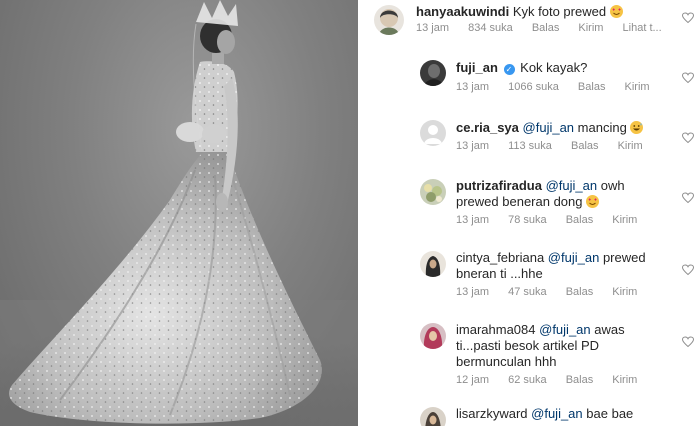  Describe the element at coordinates (533, 87) in the screenshot. I see `comment-likes: 1066 suka` at that location.